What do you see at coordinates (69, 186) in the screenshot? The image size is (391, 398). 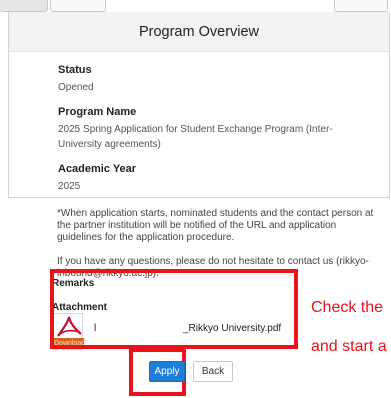 I see `academic-year-value: 2025` at bounding box center [69, 186].